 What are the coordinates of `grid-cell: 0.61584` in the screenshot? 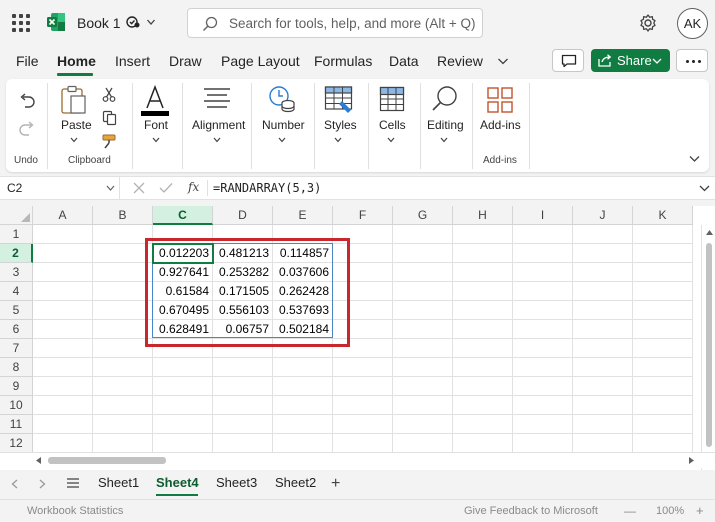 It's located at (183, 291).